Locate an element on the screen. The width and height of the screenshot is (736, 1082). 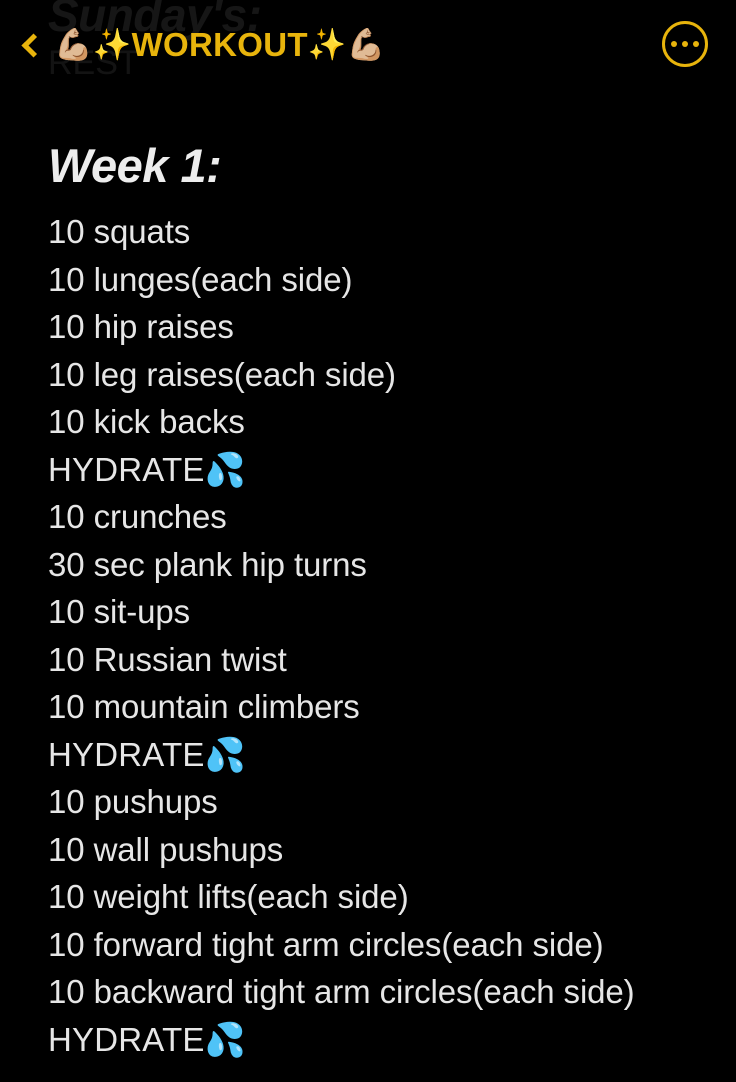
exercise-list-item: 10 squats is located at coordinates (119, 231).